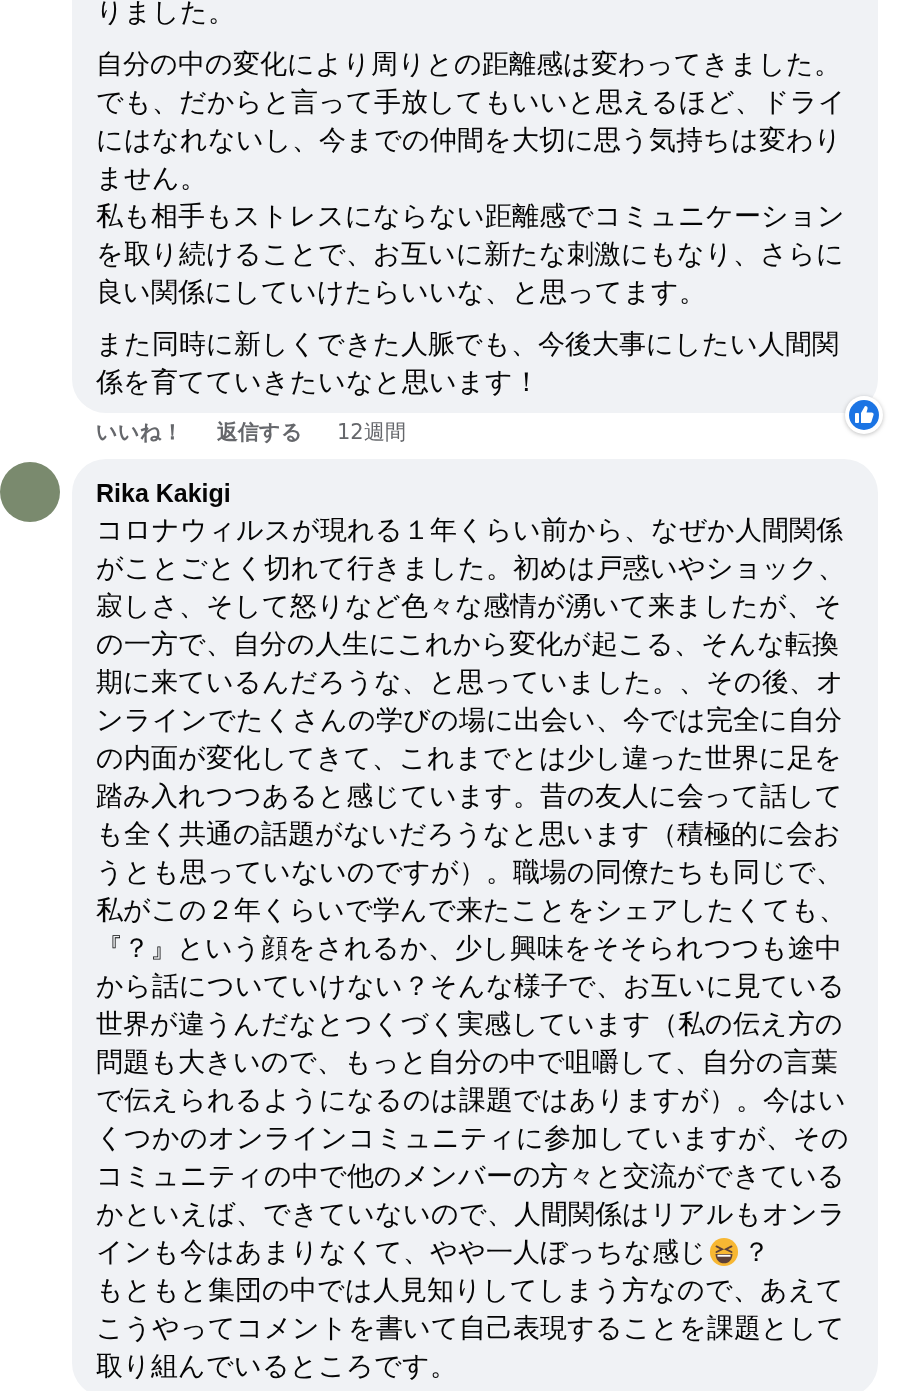  I want to click on reply-link: 返信する, so click(260, 438).